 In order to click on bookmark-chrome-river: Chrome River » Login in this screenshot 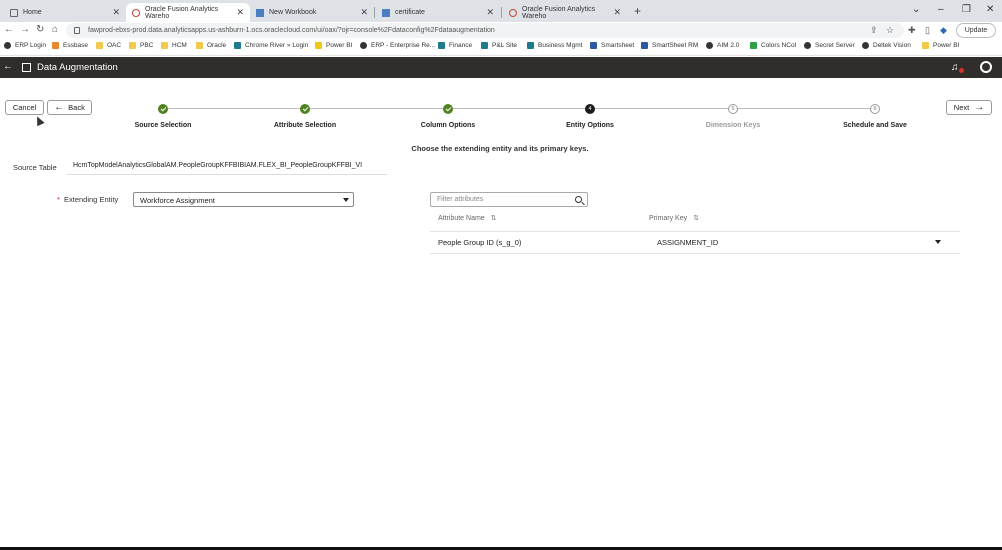, I will do `click(271, 45)`.